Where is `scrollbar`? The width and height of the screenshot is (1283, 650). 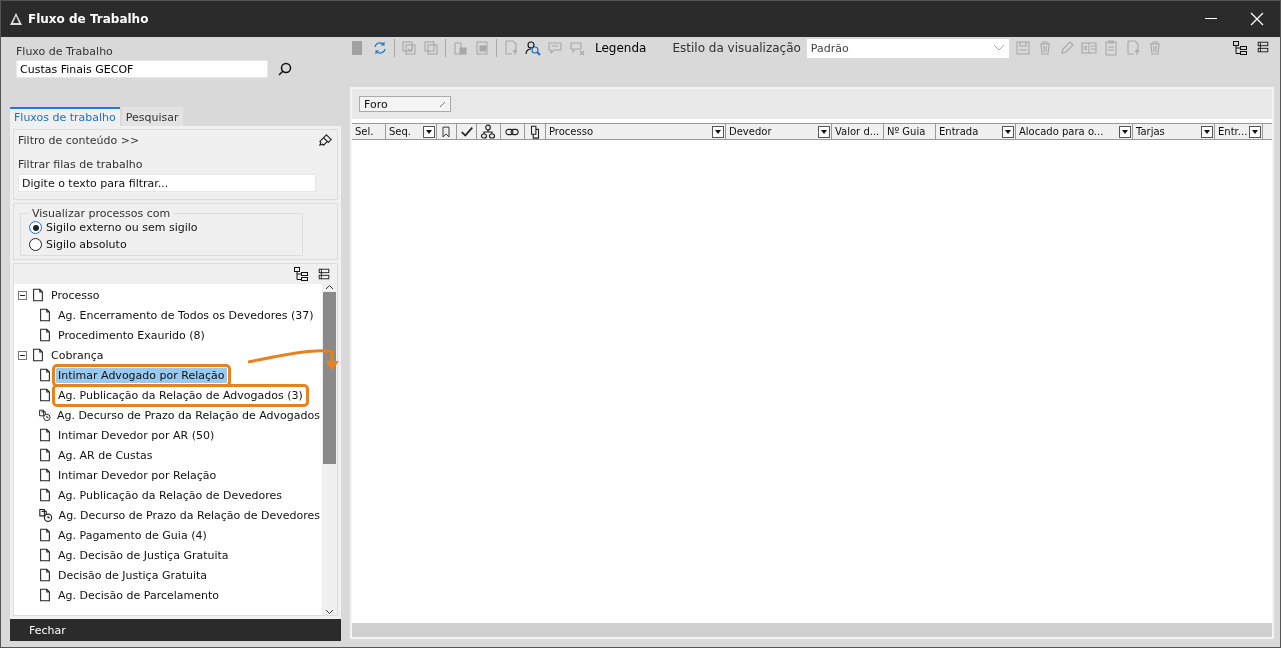 scrollbar is located at coordinates (329, 449).